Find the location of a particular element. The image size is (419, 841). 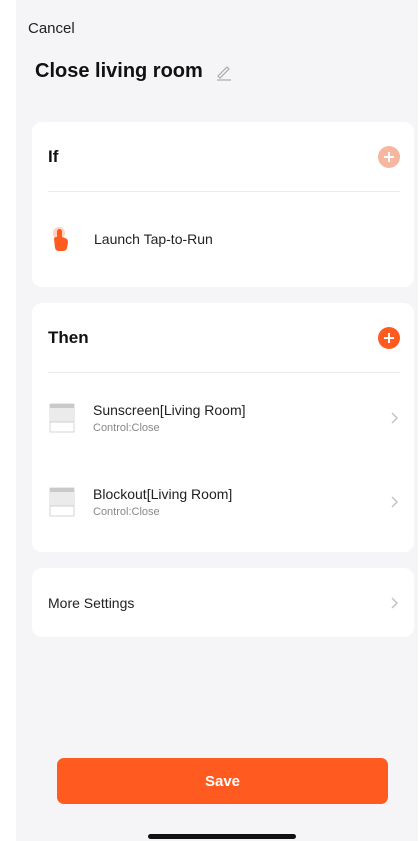

title-row: Close living room is located at coordinates (134, 71).